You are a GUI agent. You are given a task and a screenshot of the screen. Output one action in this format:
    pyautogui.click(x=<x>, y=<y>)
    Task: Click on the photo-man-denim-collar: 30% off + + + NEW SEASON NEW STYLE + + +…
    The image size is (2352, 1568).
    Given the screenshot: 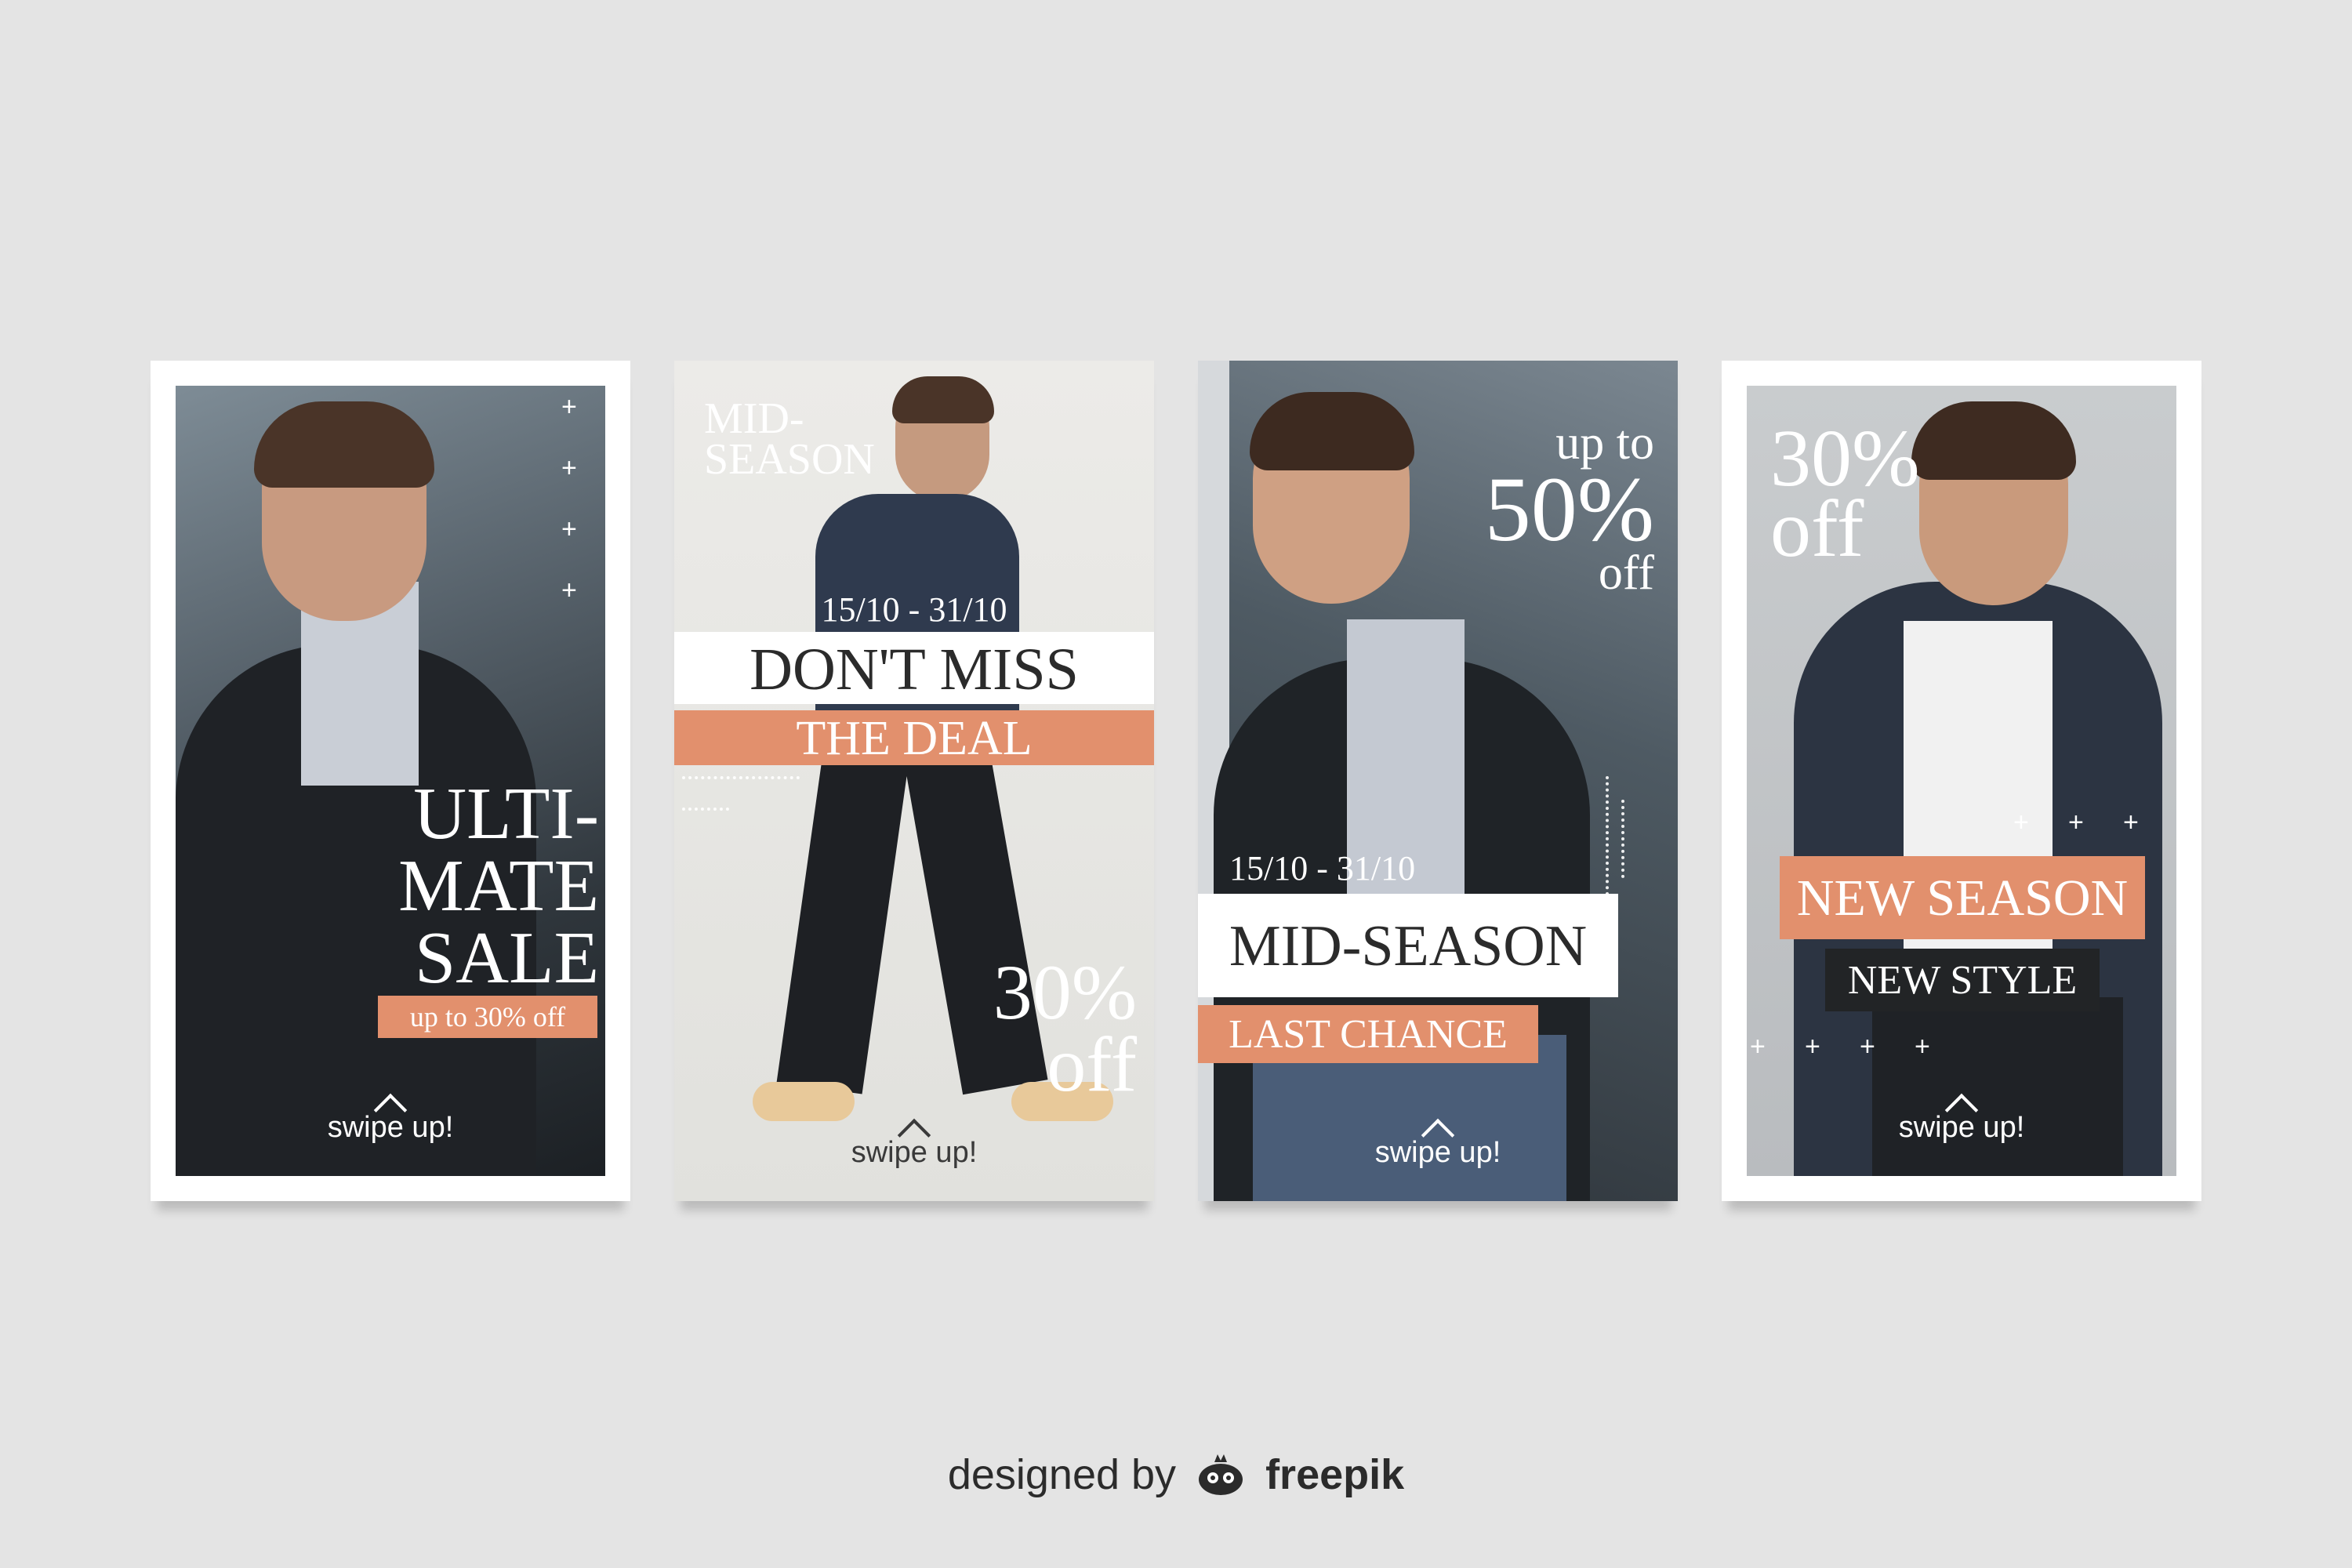 What is the action you would take?
    pyautogui.click(x=1961, y=781)
    